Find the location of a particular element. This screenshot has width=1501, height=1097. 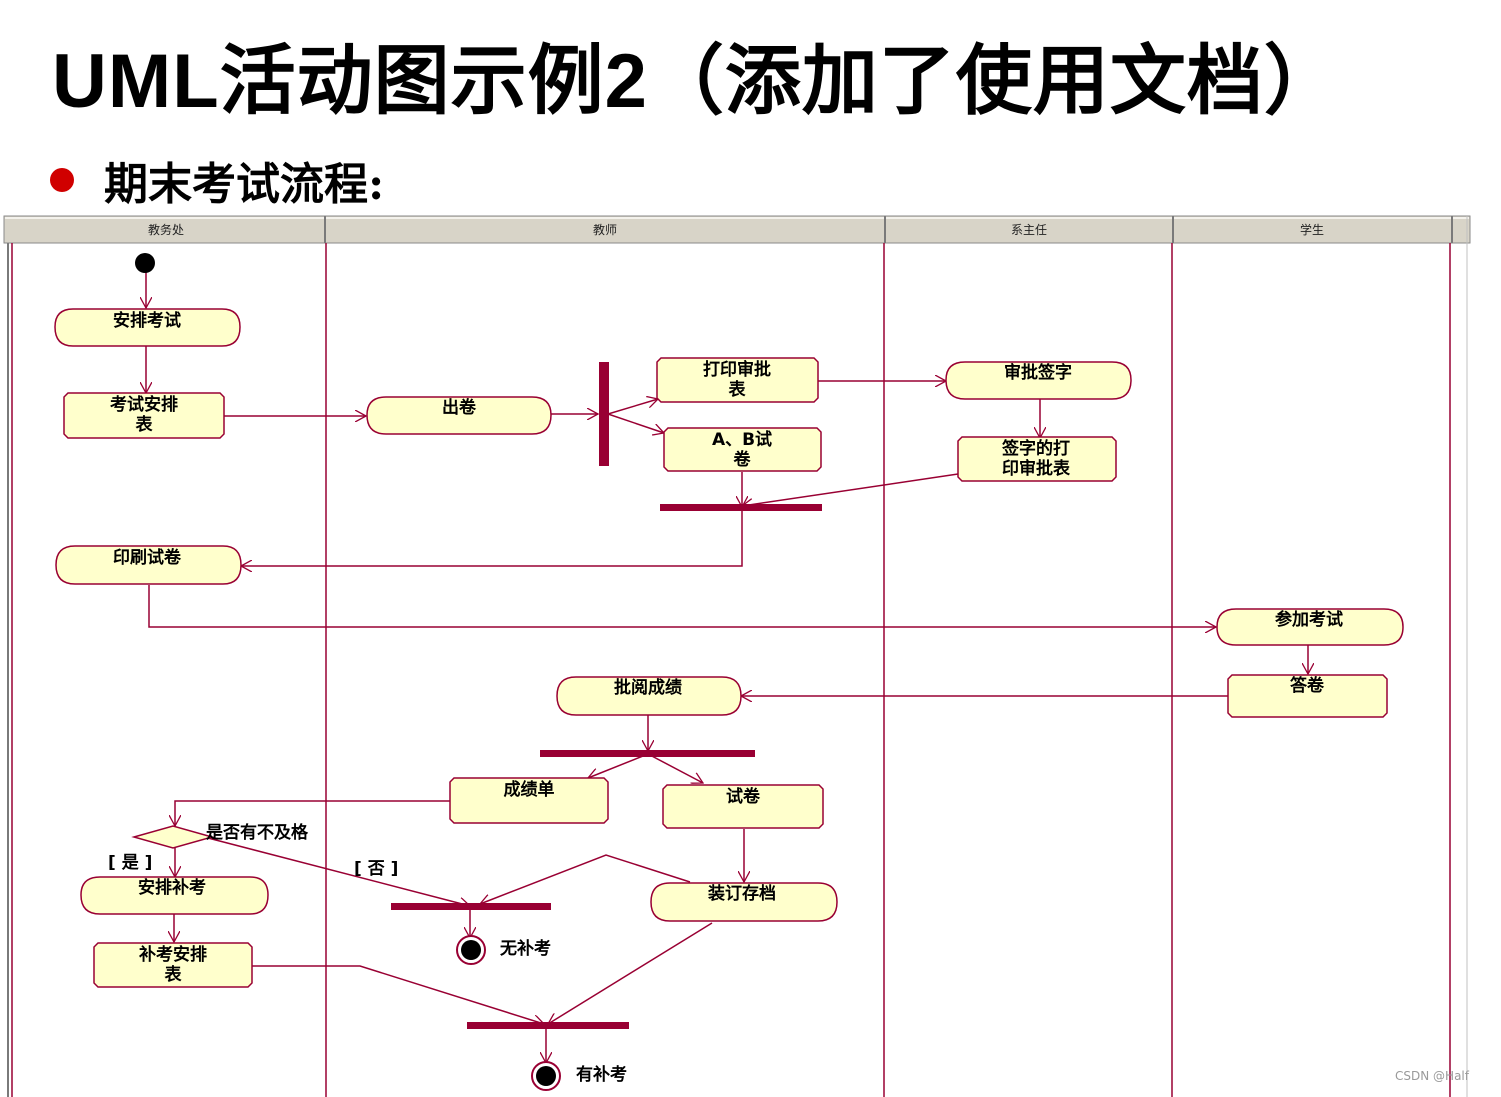

document-print-approval-form-line1: 打印审批 is located at coordinates (737, 369).